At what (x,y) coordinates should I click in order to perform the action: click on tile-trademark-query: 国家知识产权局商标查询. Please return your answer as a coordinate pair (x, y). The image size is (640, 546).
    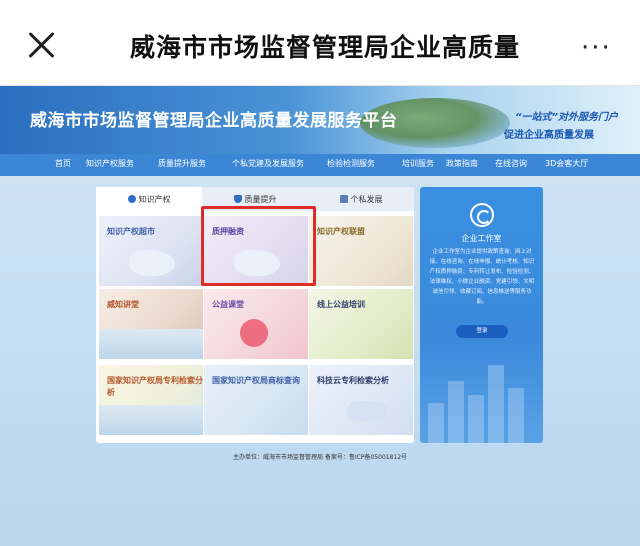
    Looking at the image, I should click on (256, 400).